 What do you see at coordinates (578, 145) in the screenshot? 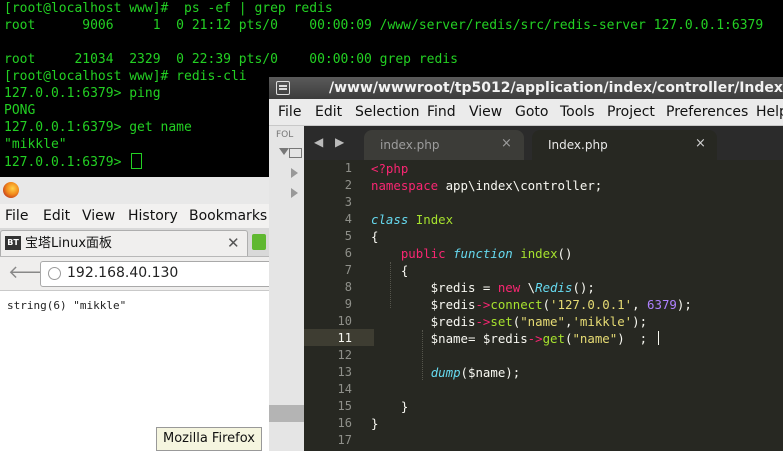
I see `tab-label: Index.php` at bounding box center [578, 145].